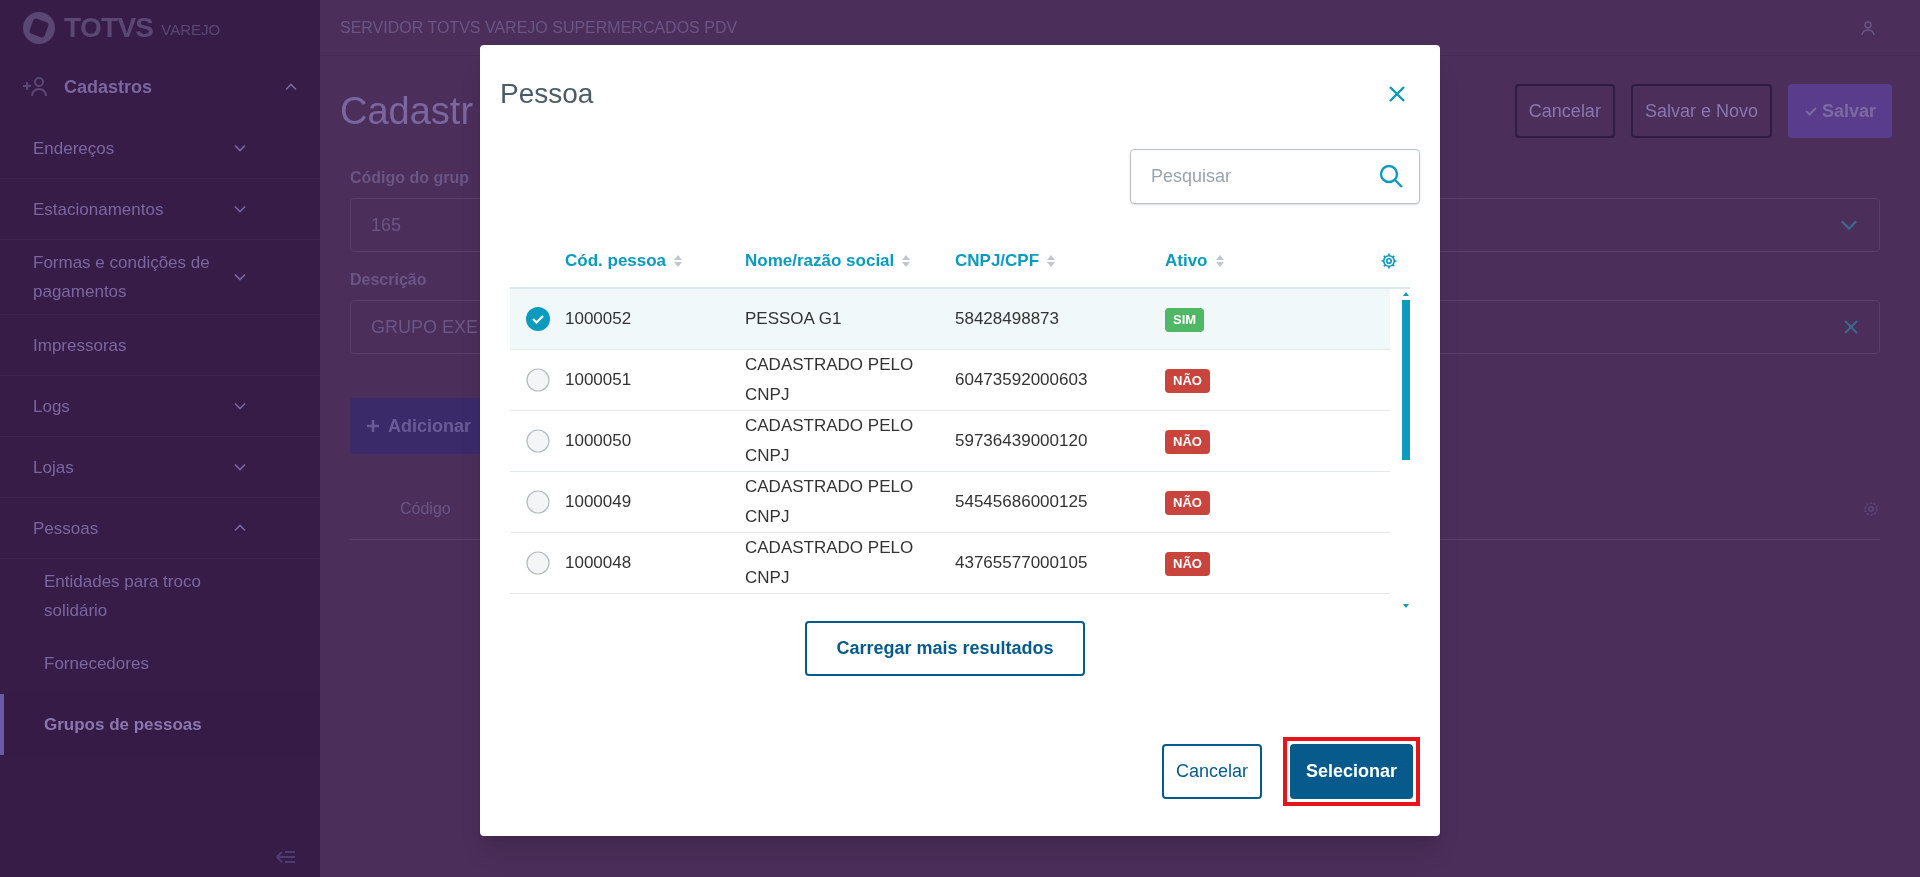 The image size is (1920, 877). What do you see at coordinates (1007, 319) in the screenshot?
I see `table-cell-text: 58428498873` at bounding box center [1007, 319].